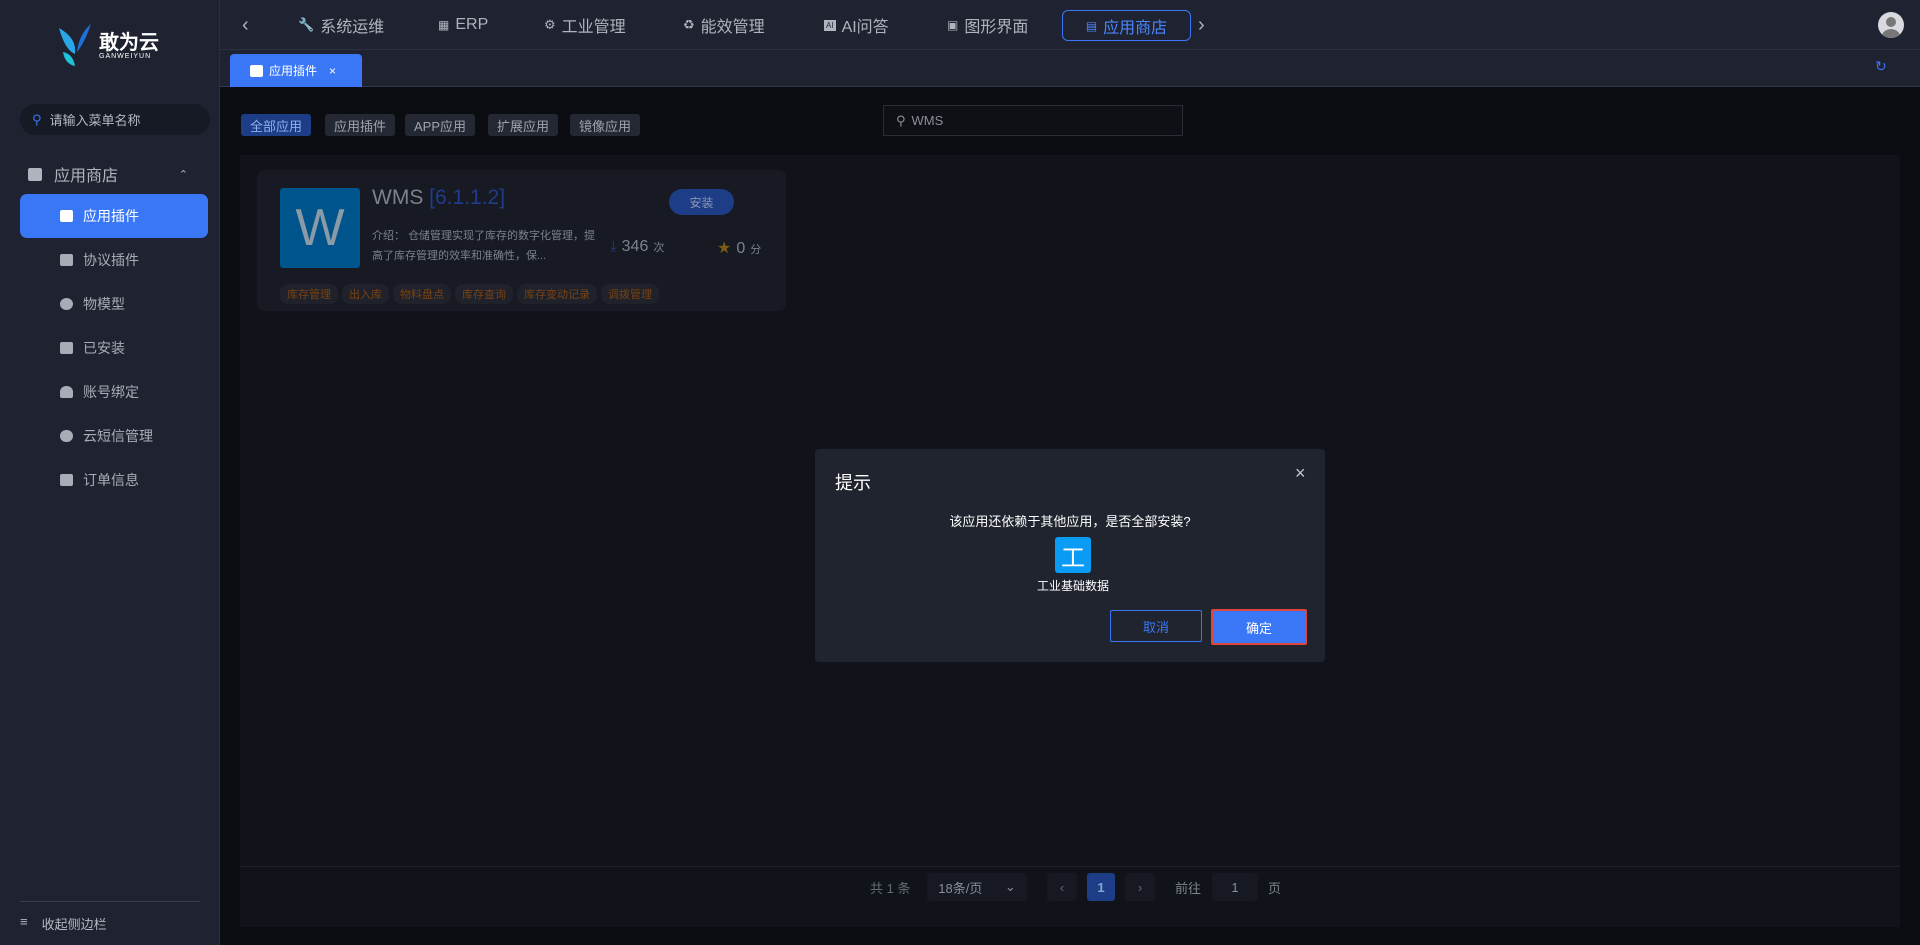 This screenshot has height=945, width=1920. Describe the element at coordinates (320, 228) in the screenshot. I see `app-logo: W` at that location.